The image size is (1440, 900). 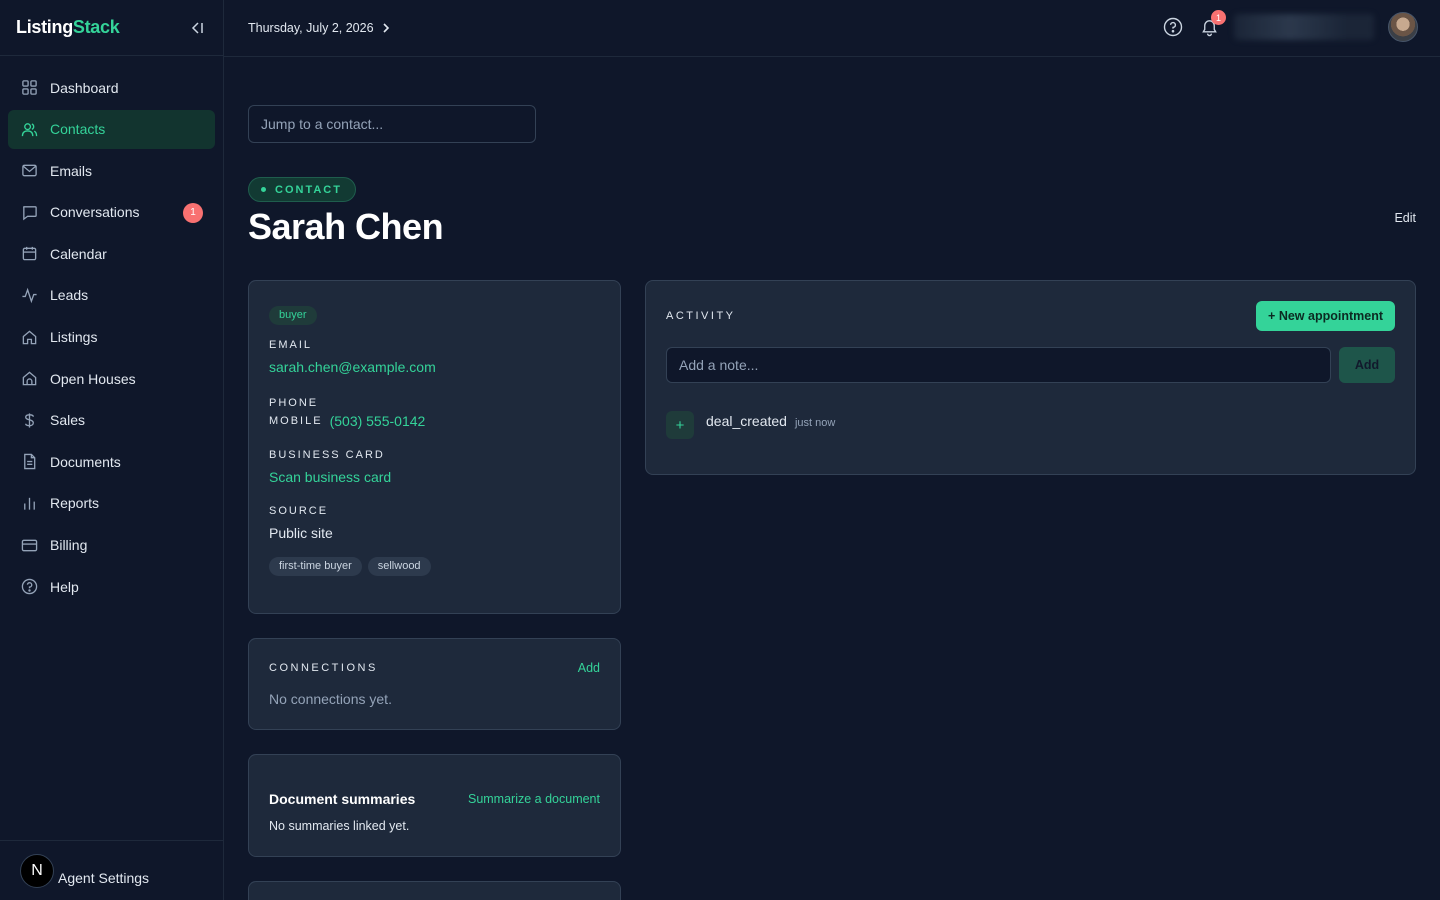 What do you see at coordinates (111, 253) in the screenshot?
I see `sidebar-item-calendar: Calendar` at bounding box center [111, 253].